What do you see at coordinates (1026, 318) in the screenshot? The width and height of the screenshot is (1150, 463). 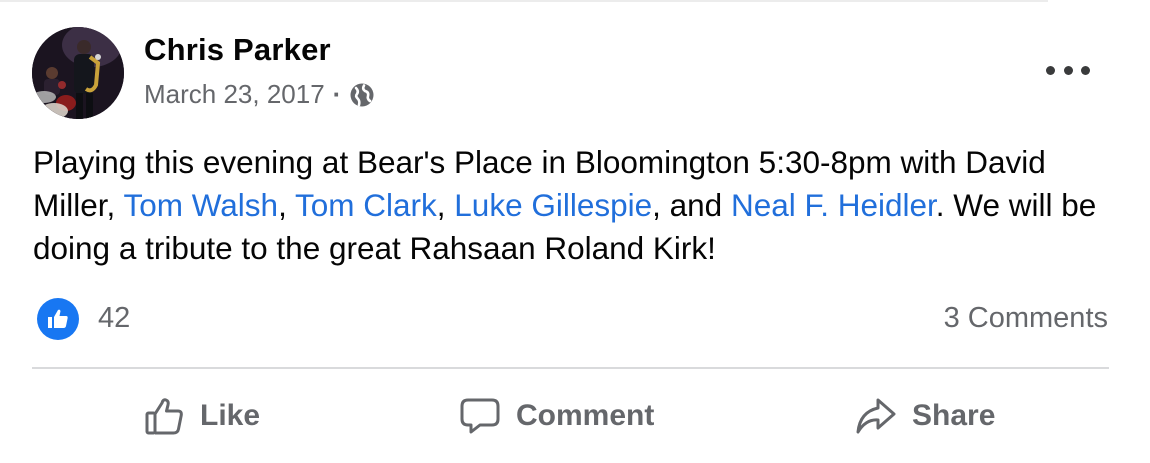 I see `comments-count: 3 Comments` at bounding box center [1026, 318].